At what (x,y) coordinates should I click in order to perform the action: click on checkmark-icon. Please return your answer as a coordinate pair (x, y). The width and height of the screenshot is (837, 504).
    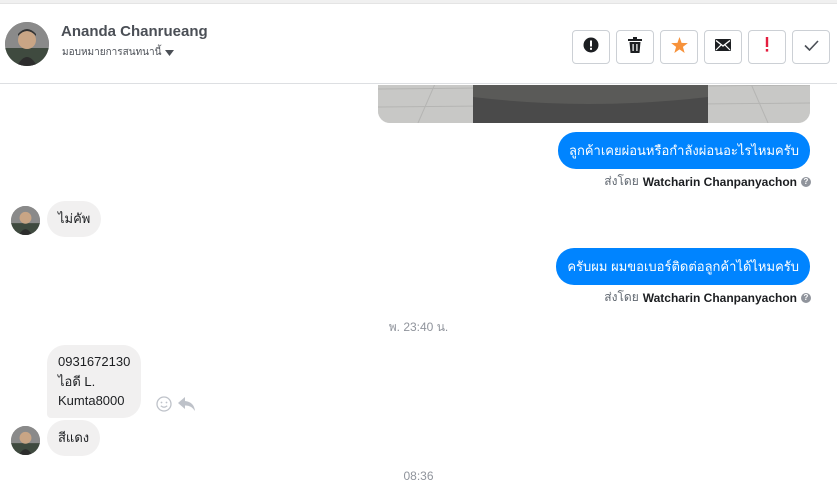
    Looking at the image, I should click on (811, 47).